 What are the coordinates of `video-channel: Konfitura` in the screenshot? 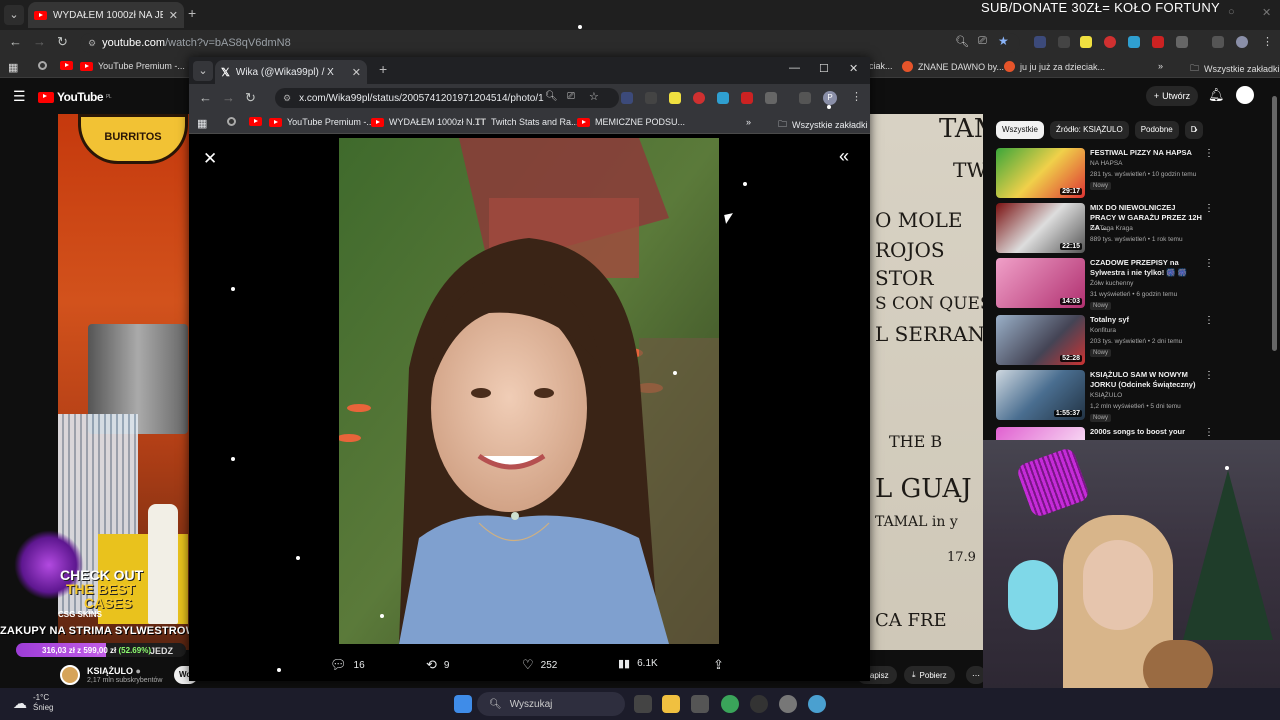 It's located at (1103, 330).